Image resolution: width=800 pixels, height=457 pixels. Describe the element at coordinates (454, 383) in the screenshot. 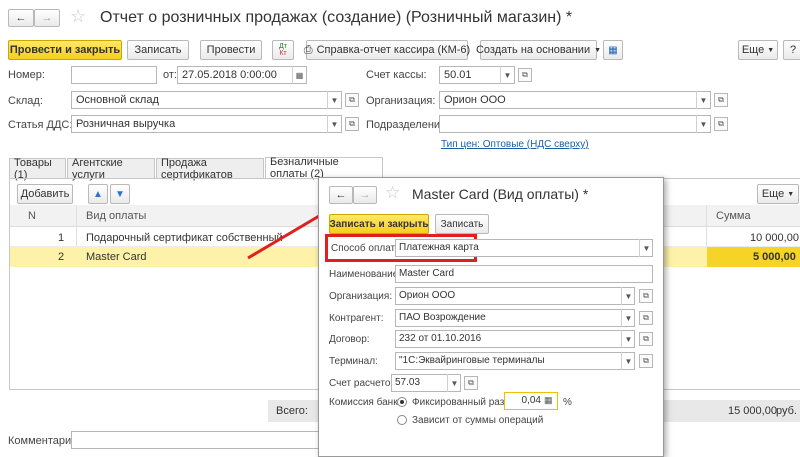

I see `settle-account-dropdown: ▼` at that location.